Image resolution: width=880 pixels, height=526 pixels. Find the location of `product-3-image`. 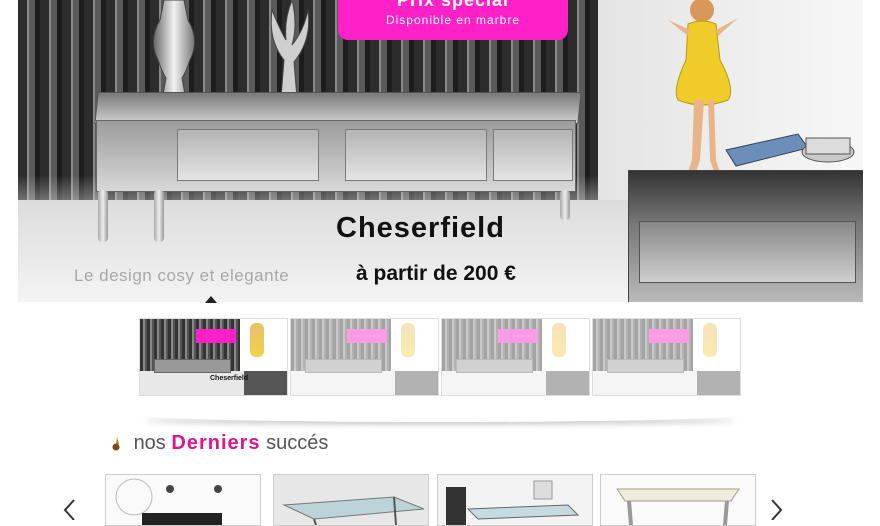

product-3-image is located at coordinates (515, 500).